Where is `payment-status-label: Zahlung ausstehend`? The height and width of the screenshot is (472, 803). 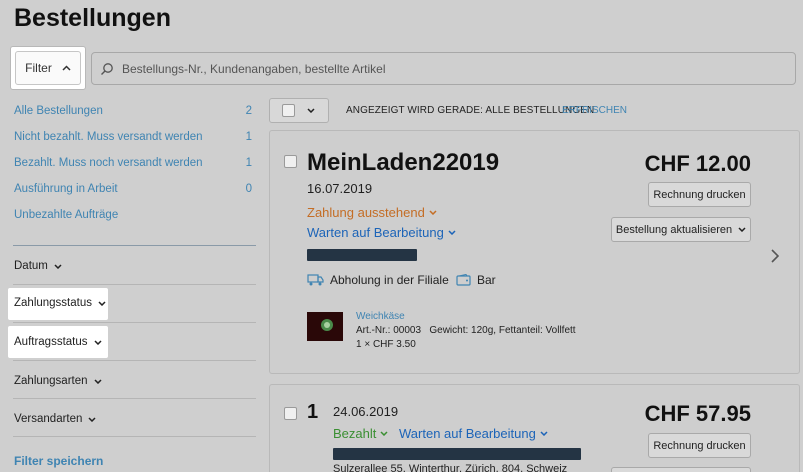 payment-status-label: Zahlung ausstehend is located at coordinates (366, 212).